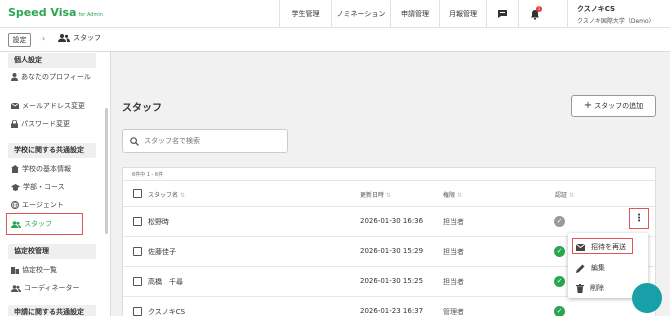 The width and height of the screenshot is (670, 316). I want to click on sidebar-item-label: メールアドレス変更, so click(53, 106).